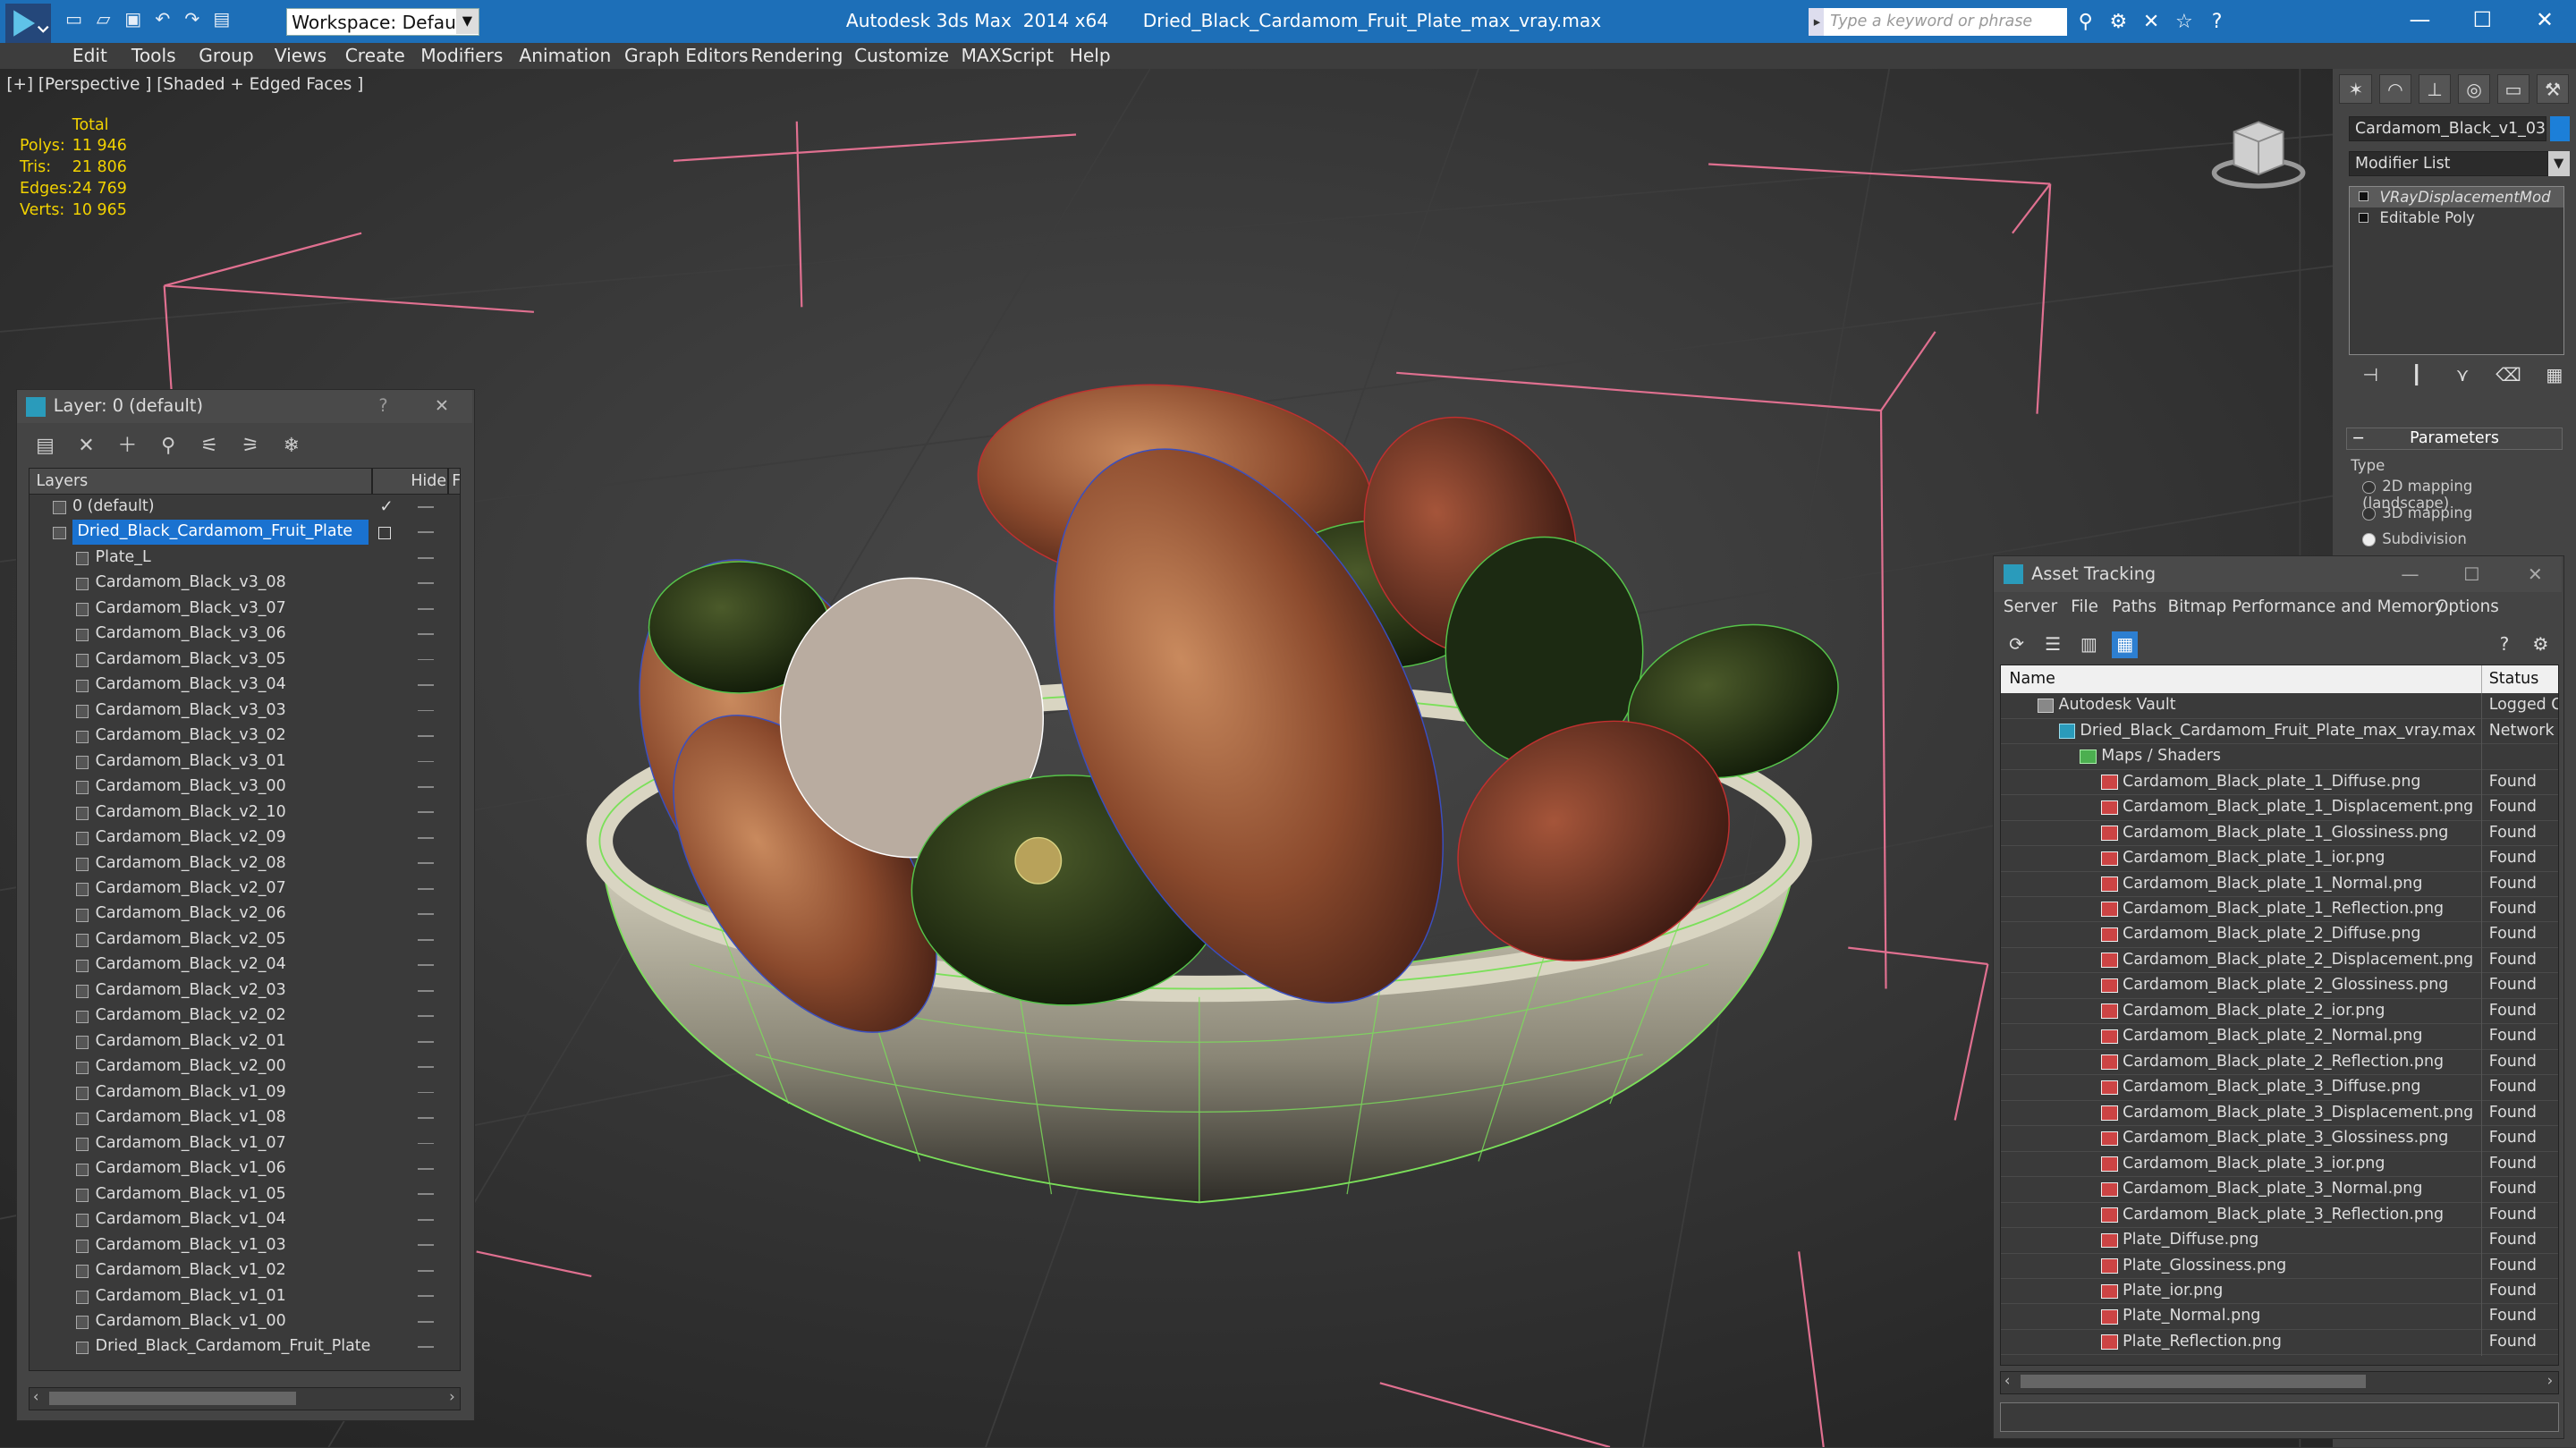  I want to click on maximize-icon: ☐, so click(2482, 19).